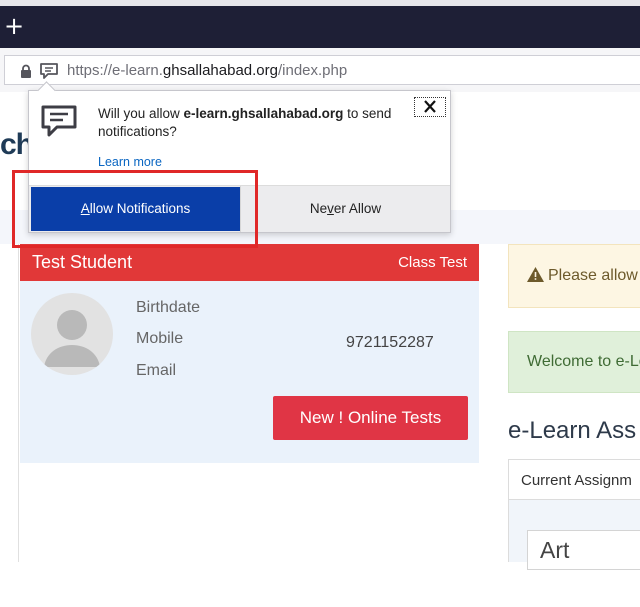 The image size is (640, 607). I want to click on warning-alert: Please allow, so click(574, 276).